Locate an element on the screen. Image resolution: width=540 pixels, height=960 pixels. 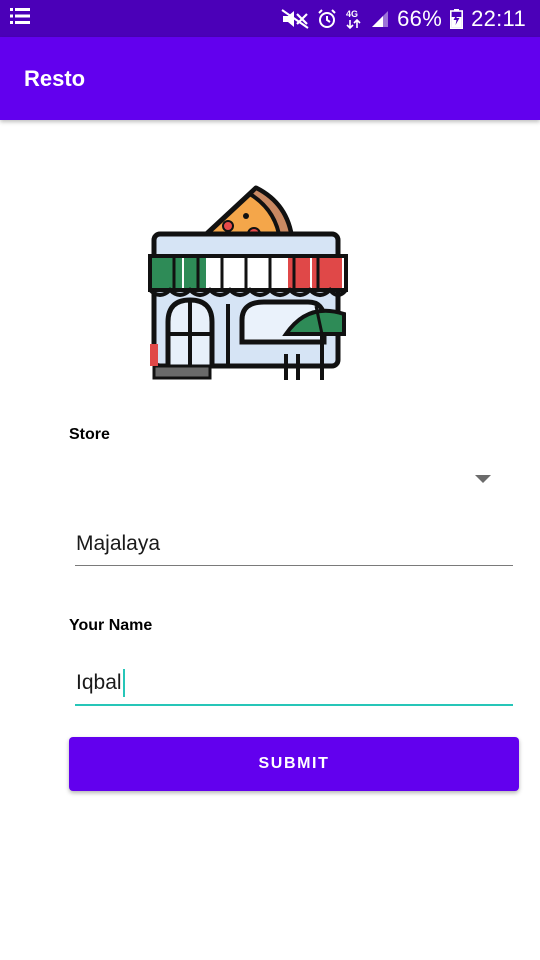
signal-icon is located at coordinates (380, 19).